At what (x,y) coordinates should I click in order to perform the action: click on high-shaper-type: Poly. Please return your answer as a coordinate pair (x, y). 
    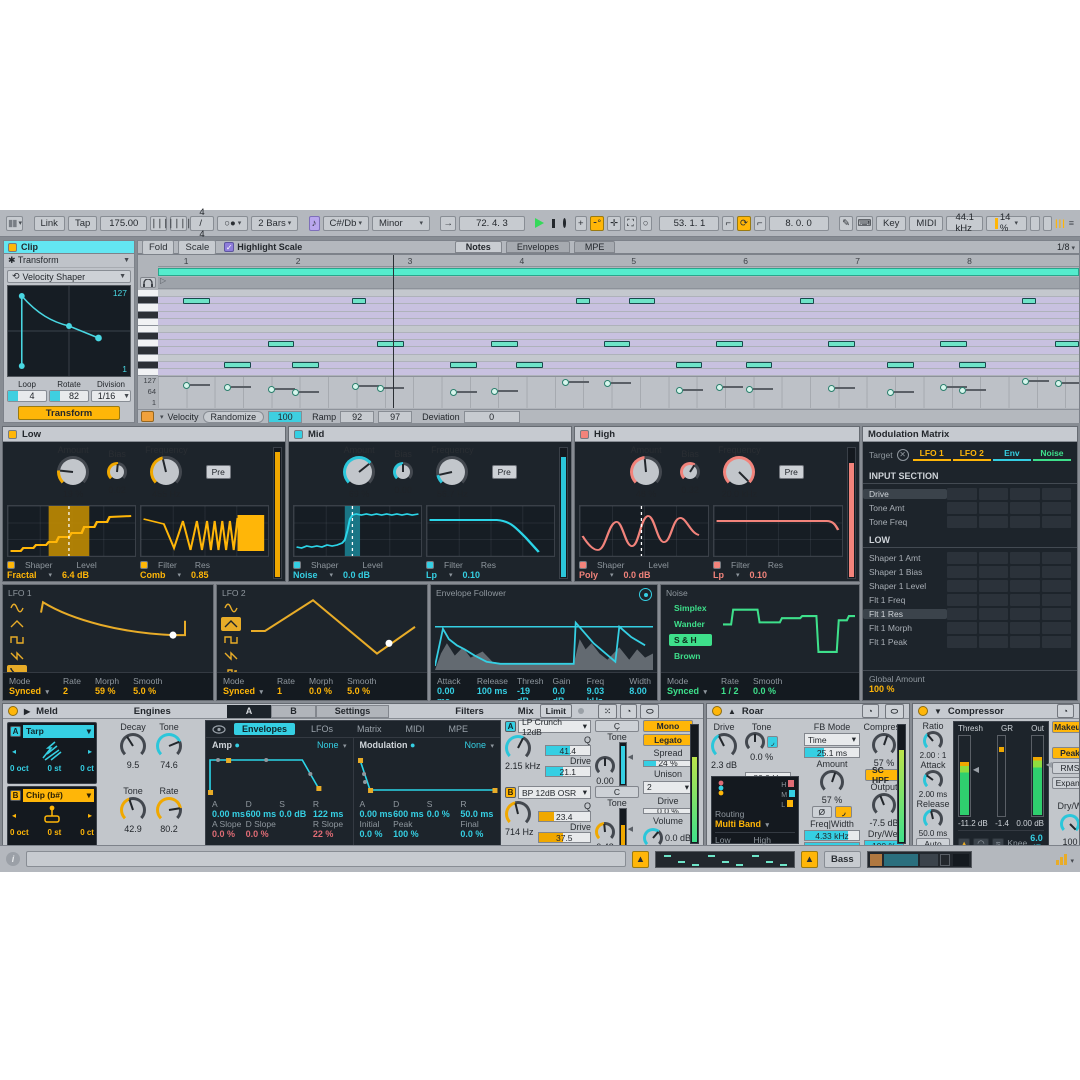
    Looking at the image, I should click on (588, 575).